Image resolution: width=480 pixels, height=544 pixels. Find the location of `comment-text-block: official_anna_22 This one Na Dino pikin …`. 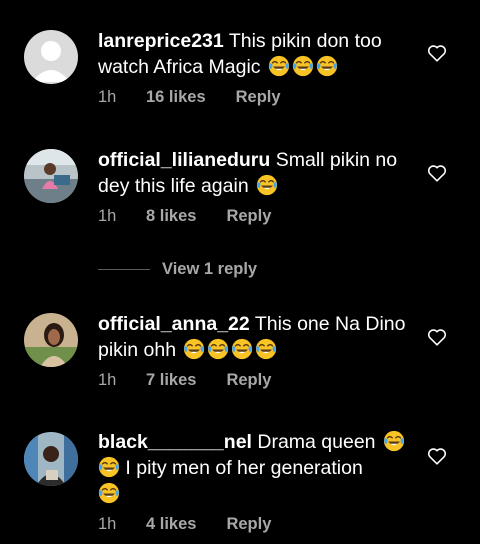

comment-text-block: official_anna_22 This one Na Dino pikin … is located at coordinates (257, 337).